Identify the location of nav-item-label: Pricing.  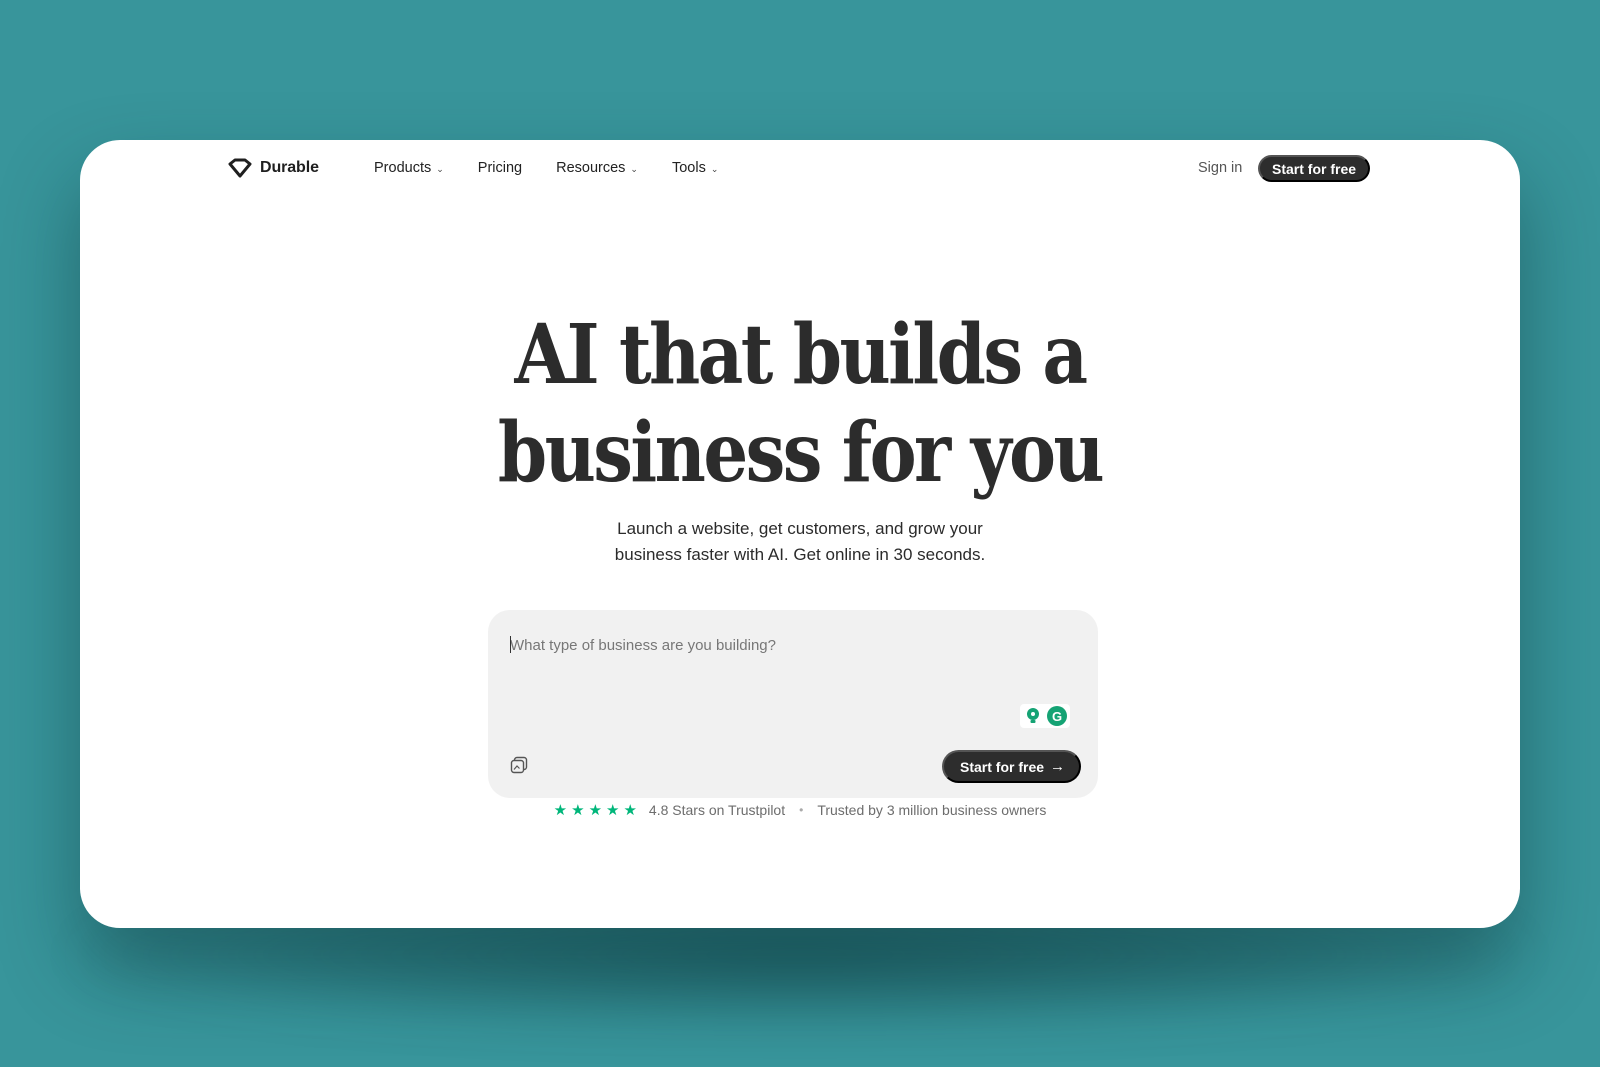
(500, 168).